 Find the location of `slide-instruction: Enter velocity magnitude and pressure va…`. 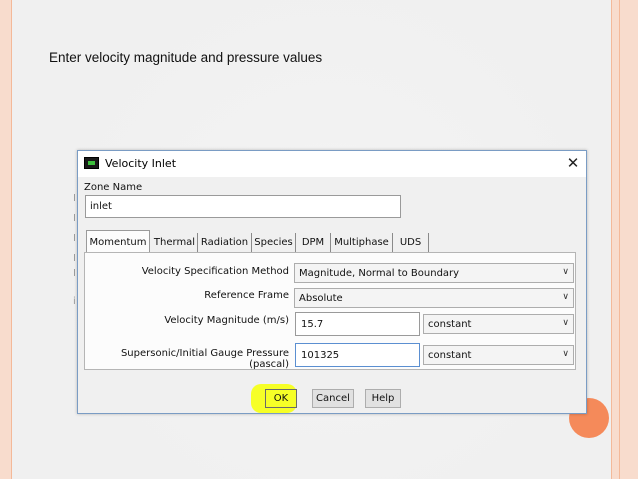

slide-instruction: Enter velocity magnitude and pressure va… is located at coordinates (186, 57).